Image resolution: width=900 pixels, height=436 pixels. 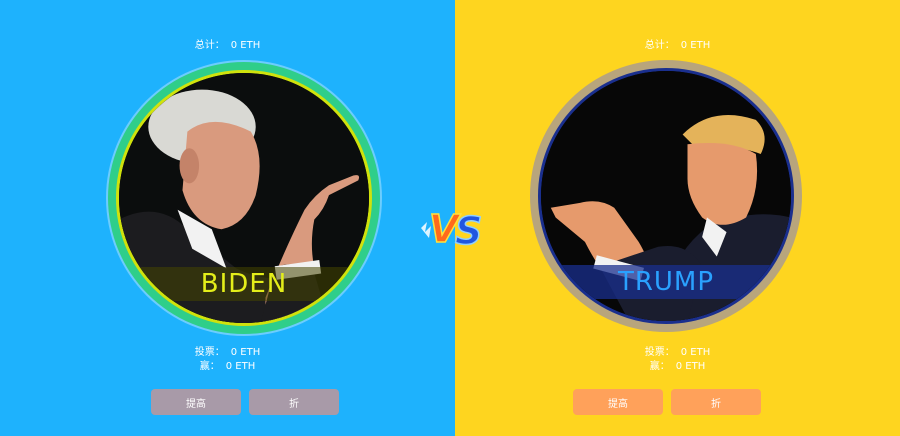 What do you see at coordinates (667, 402) in the screenshot?
I see `trump-buttons: 提高 折` at bounding box center [667, 402].